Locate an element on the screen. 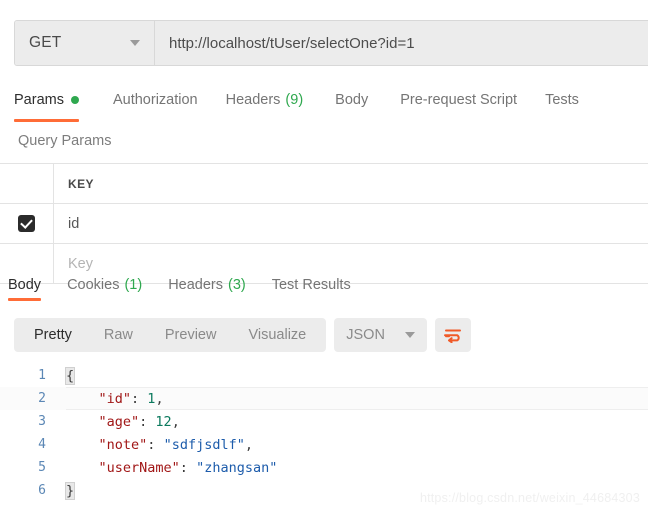  header-check-cell is located at coordinates (27, 183).